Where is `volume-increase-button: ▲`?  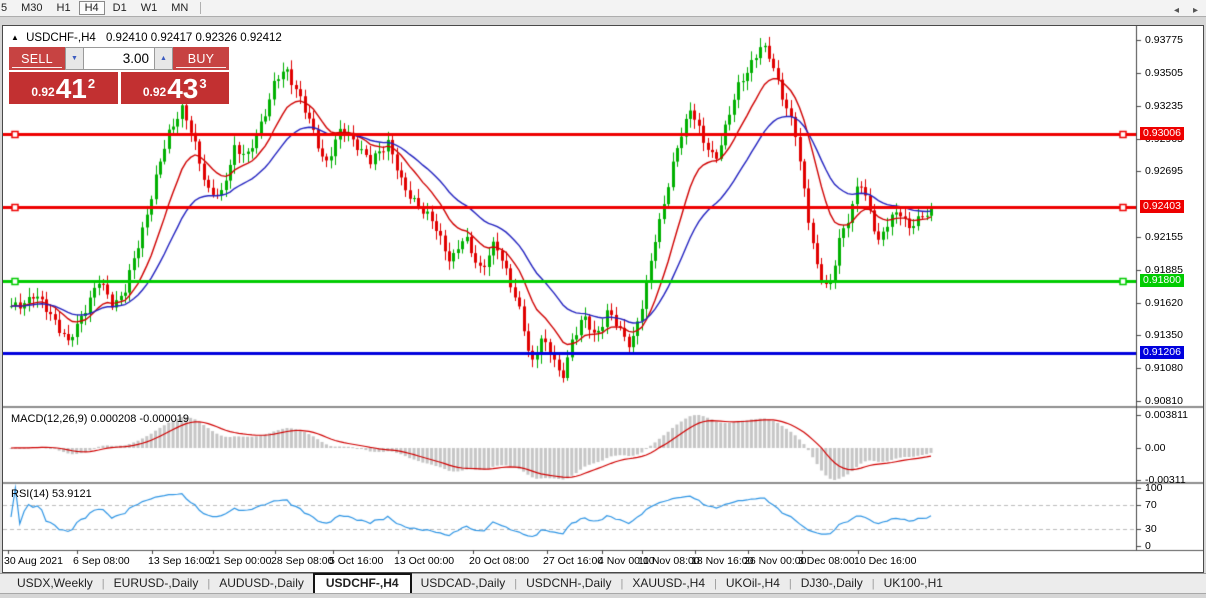
volume-increase-button: ▲ is located at coordinates (163, 58).